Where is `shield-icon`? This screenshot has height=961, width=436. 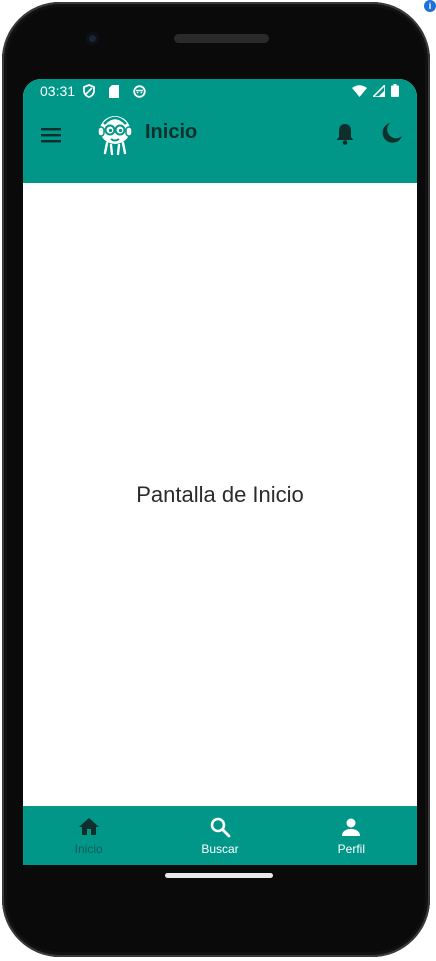
shield-icon is located at coordinates (89, 91).